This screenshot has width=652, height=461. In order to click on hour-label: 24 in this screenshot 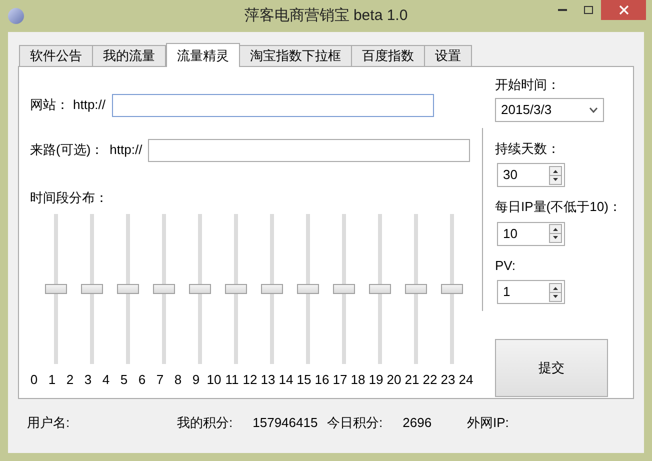, I will do `click(466, 379)`.